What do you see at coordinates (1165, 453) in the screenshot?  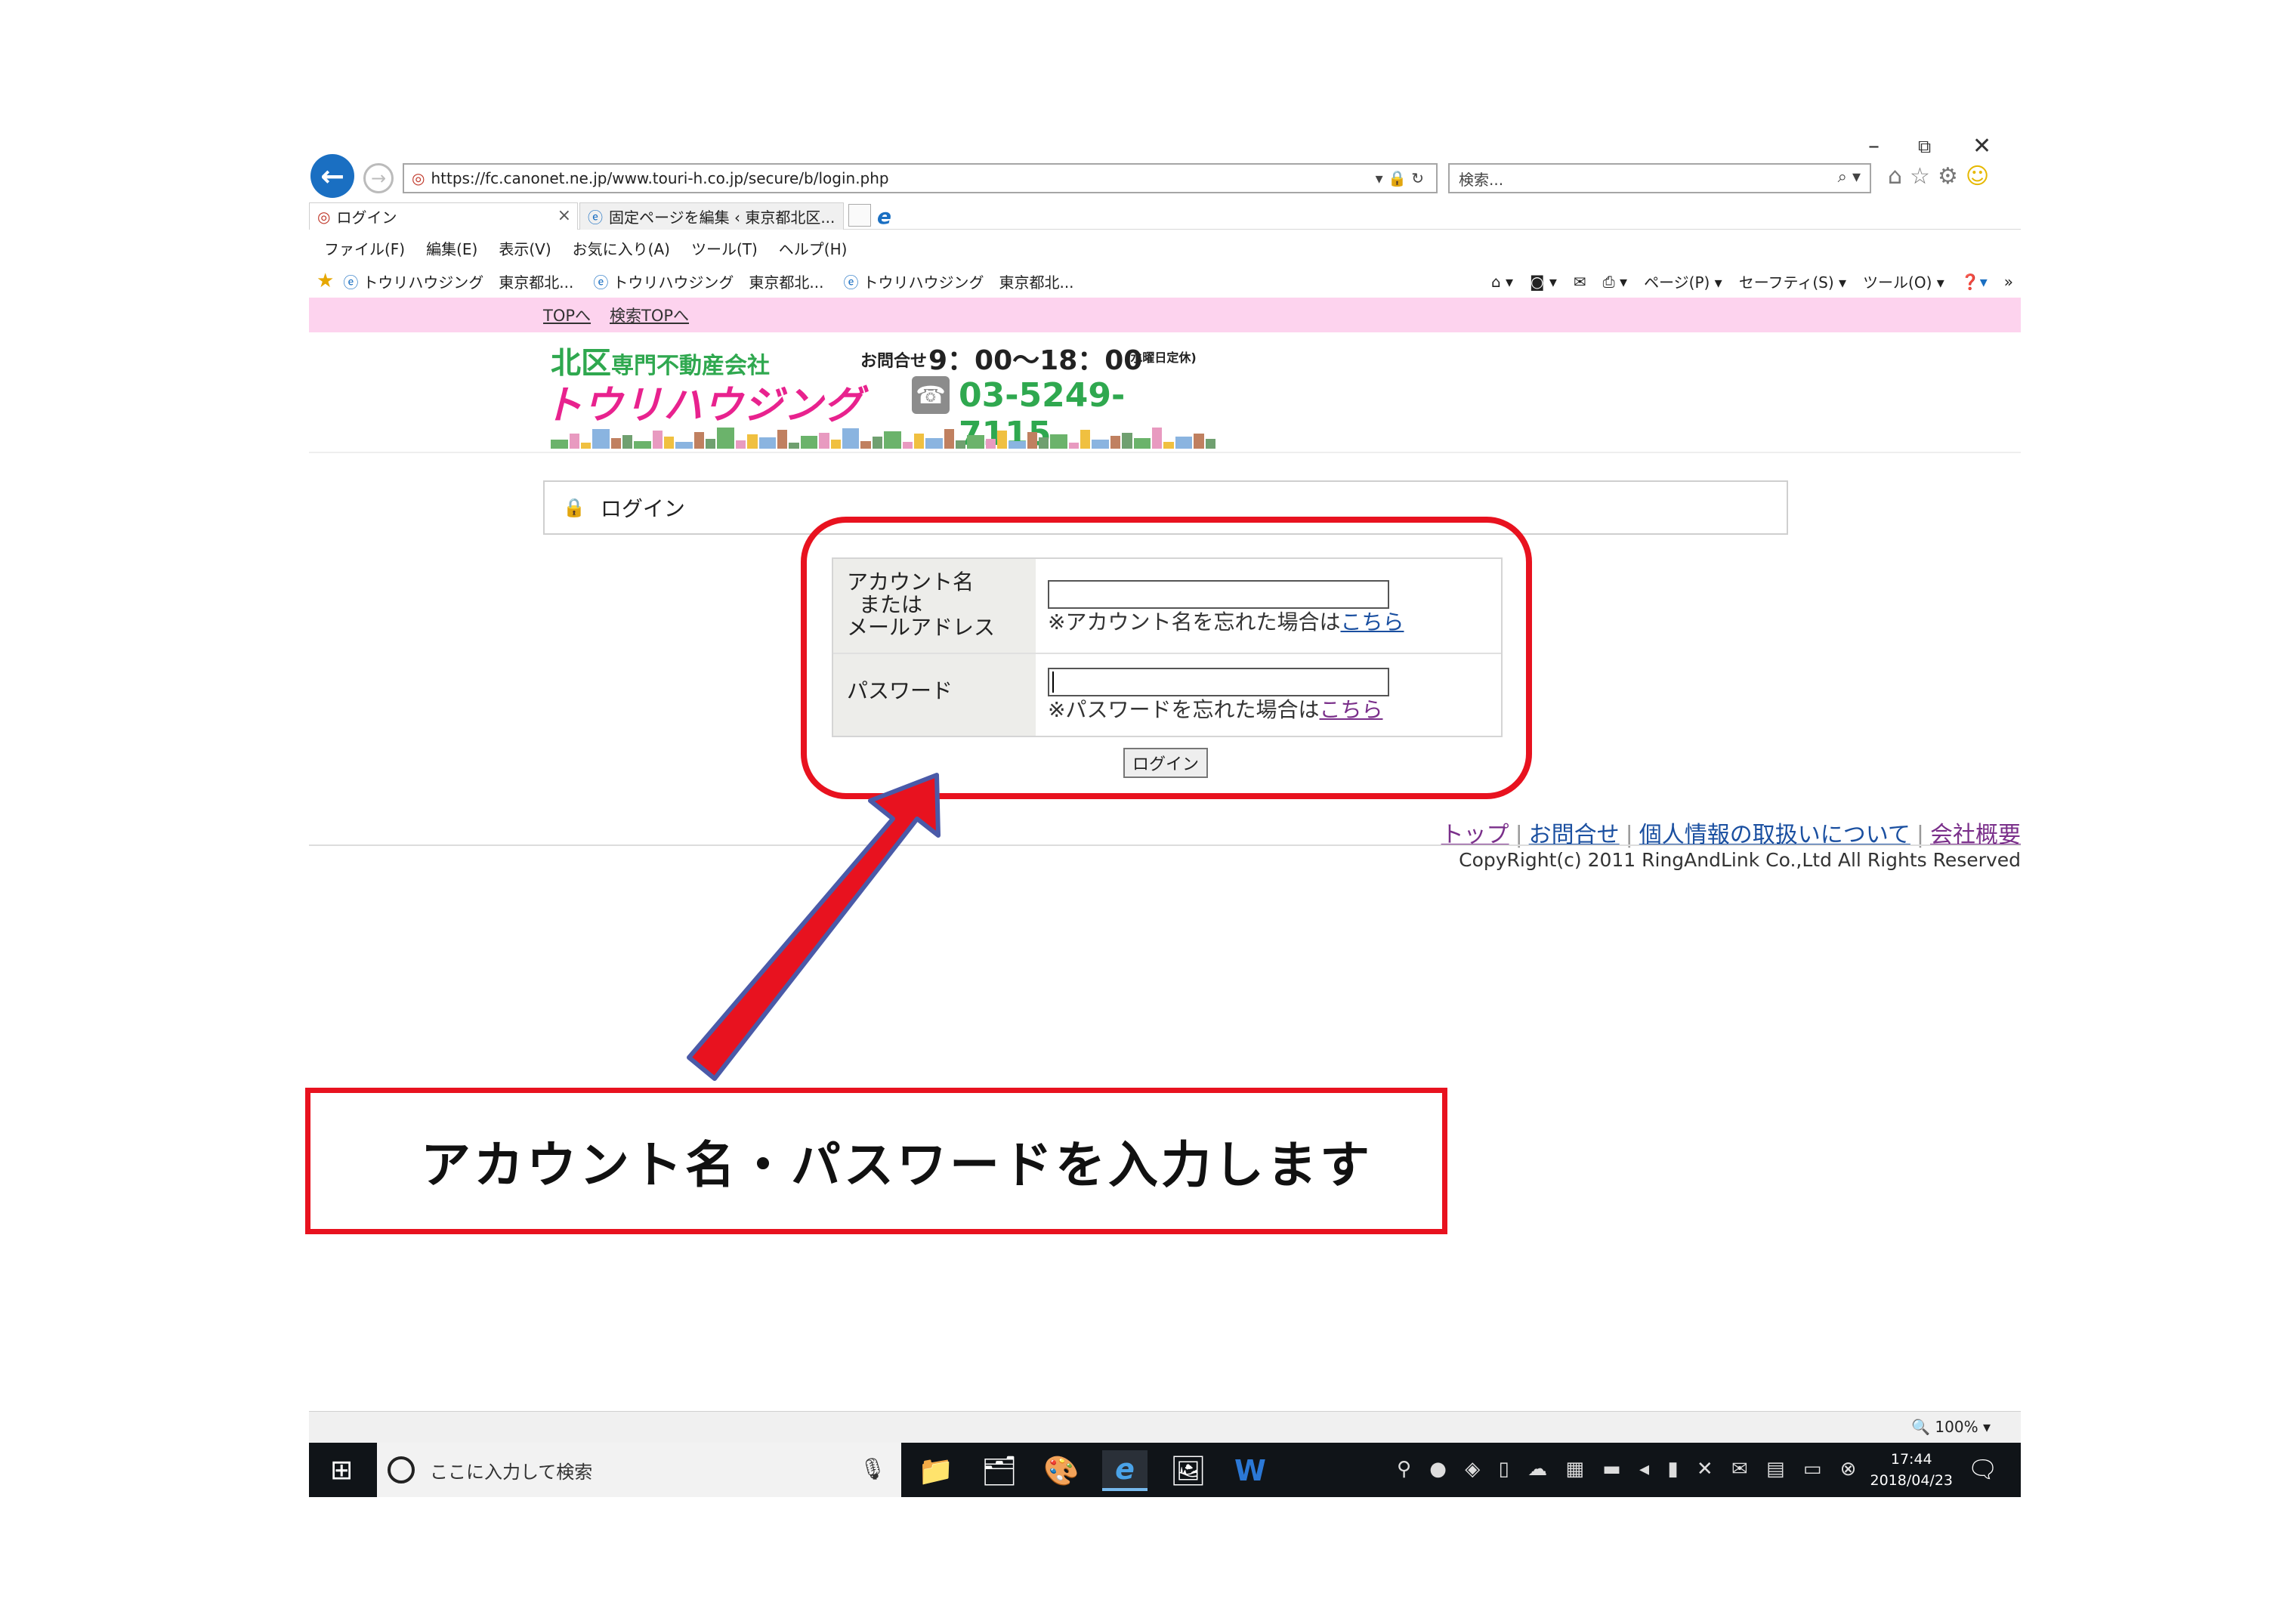 I see `divider` at bounding box center [1165, 453].